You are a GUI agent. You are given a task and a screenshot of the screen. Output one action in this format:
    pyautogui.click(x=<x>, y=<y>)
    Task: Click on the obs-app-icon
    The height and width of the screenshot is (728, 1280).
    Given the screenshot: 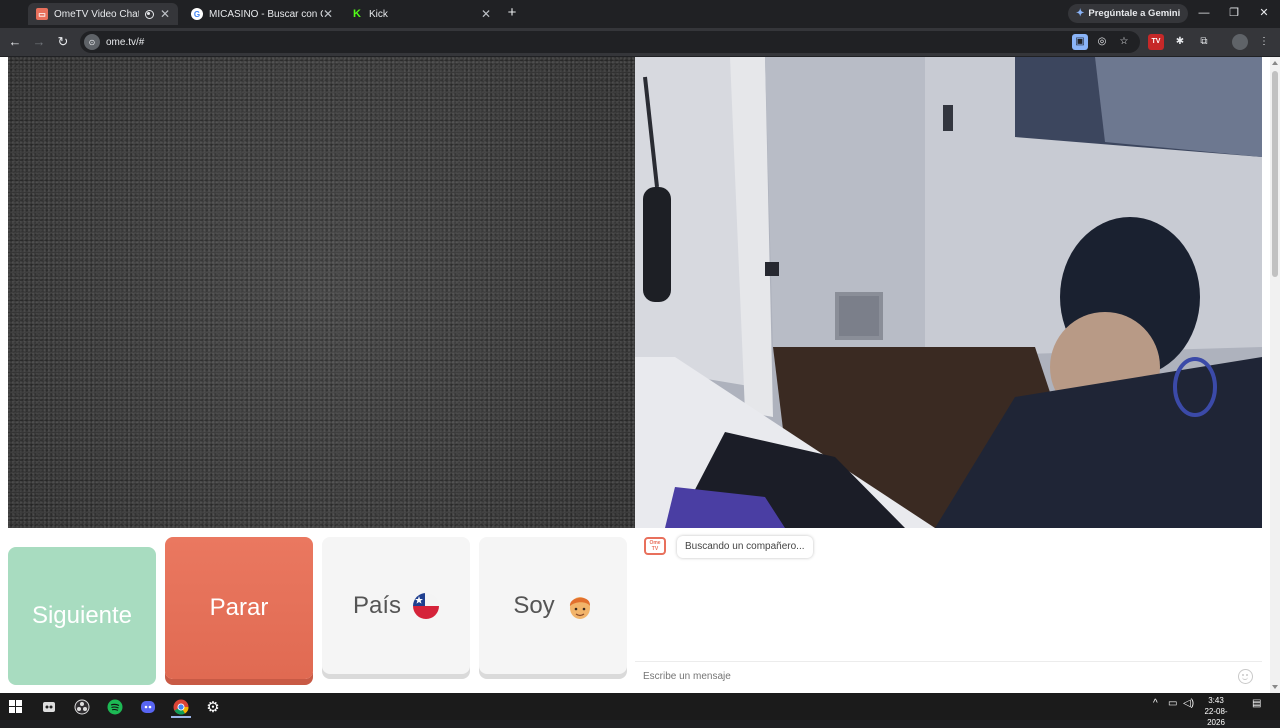 What is the action you would take?
    pyautogui.click(x=82, y=706)
    